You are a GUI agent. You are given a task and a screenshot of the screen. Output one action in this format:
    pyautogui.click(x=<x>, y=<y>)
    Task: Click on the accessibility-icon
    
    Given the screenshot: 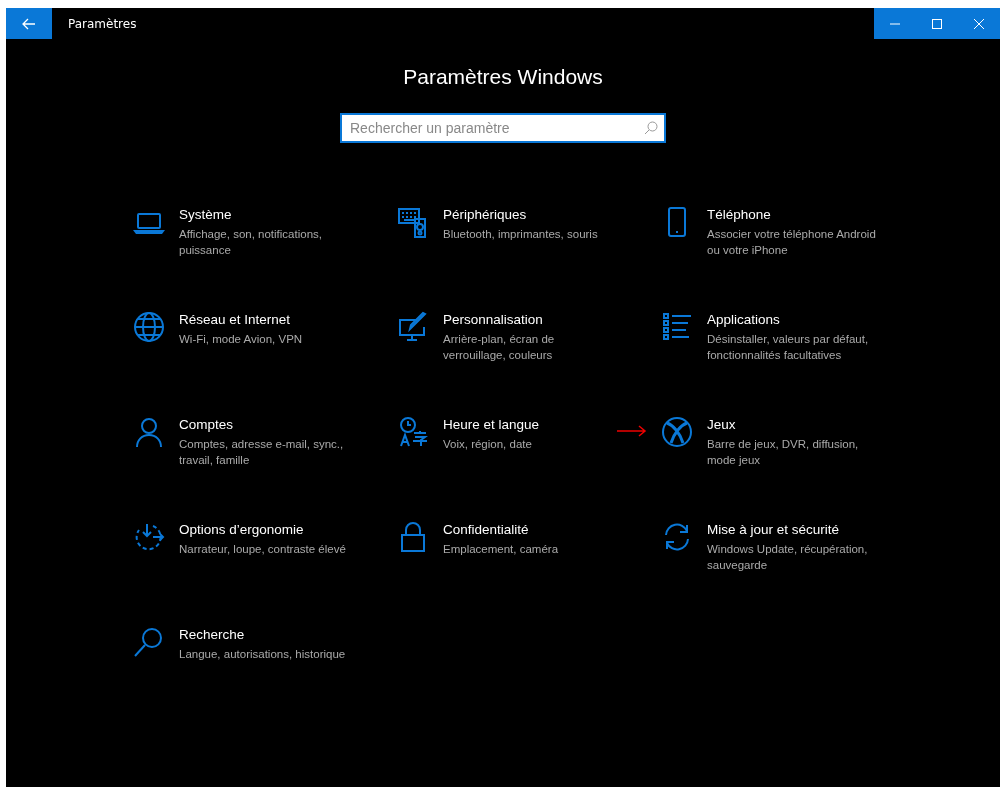 What is the action you would take?
    pyautogui.click(x=149, y=537)
    